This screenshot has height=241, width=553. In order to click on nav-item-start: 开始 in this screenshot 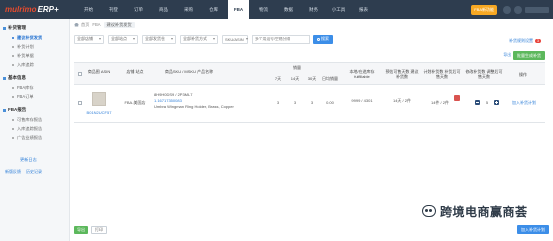, I will do `click(88, 9)`.